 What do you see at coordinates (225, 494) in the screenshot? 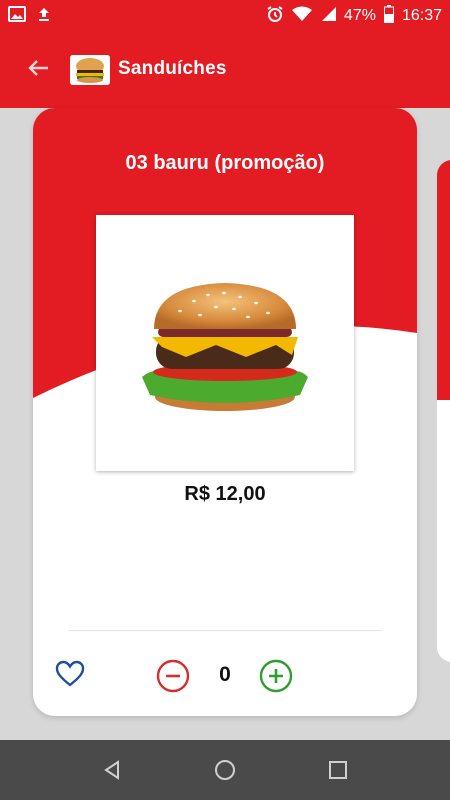
I see `product-price: R$ 12,00` at bounding box center [225, 494].